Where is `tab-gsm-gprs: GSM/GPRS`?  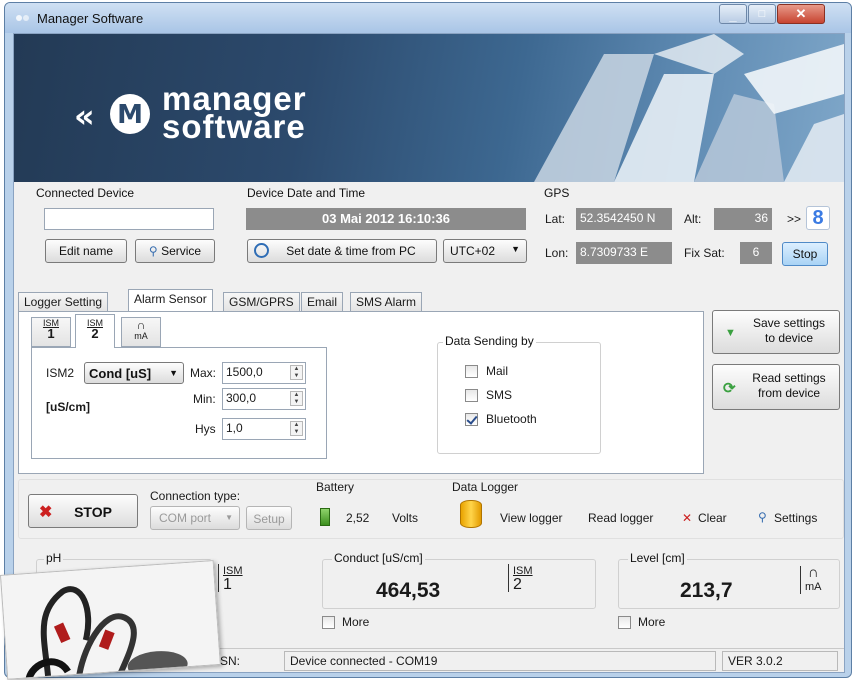
tab-gsm-gprs: GSM/GPRS is located at coordinates (261, 301).